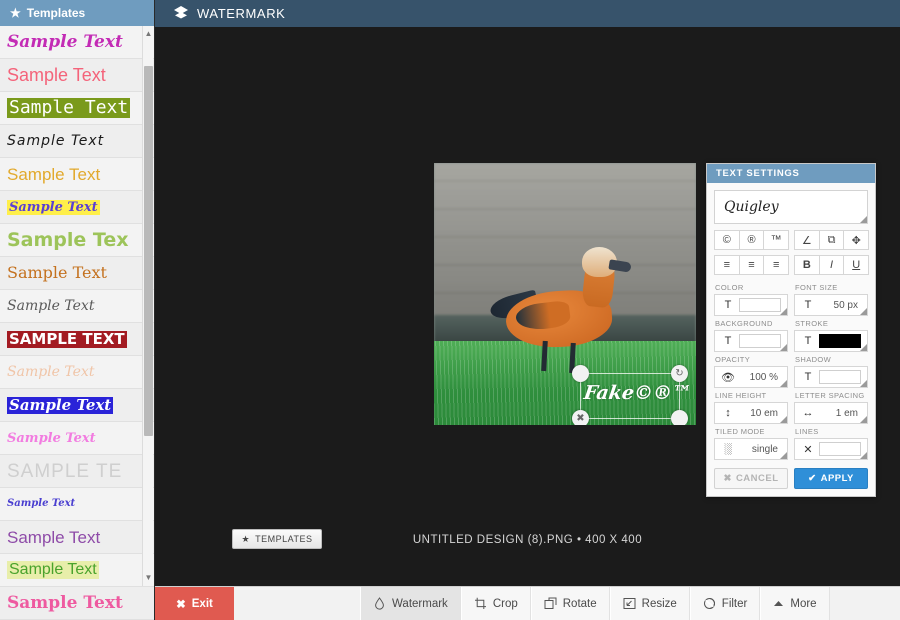 This screenshot has height=620, width=900. What do you see at coordinates (679, 417) in the screenshot?
I see `watermark-resize-handle` at bounding box center [679, 417].